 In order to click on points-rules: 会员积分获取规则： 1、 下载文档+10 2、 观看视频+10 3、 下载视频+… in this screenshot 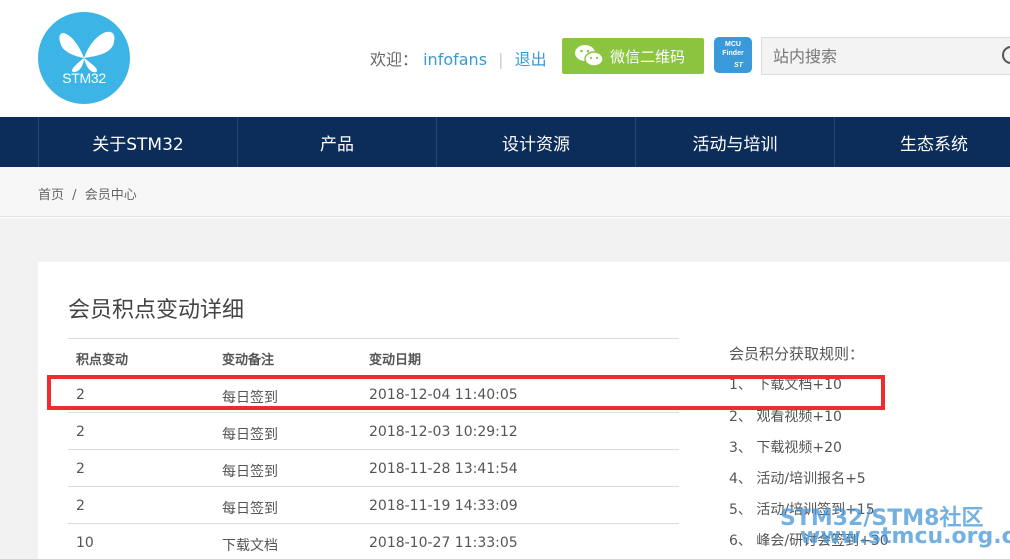, I will do `click(869, 446)`.